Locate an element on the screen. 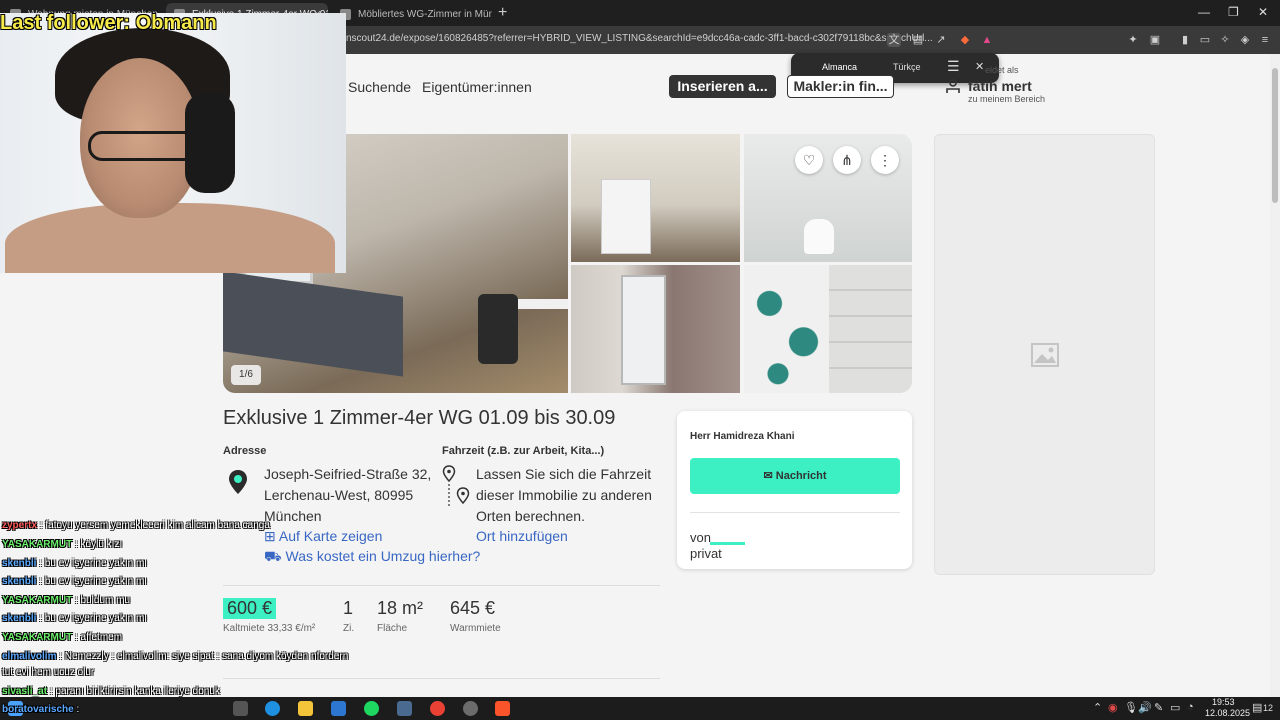 This screenshot has height=720, width=1280. screenshot-icon: ▣ is located at coordinates (1155, 40).